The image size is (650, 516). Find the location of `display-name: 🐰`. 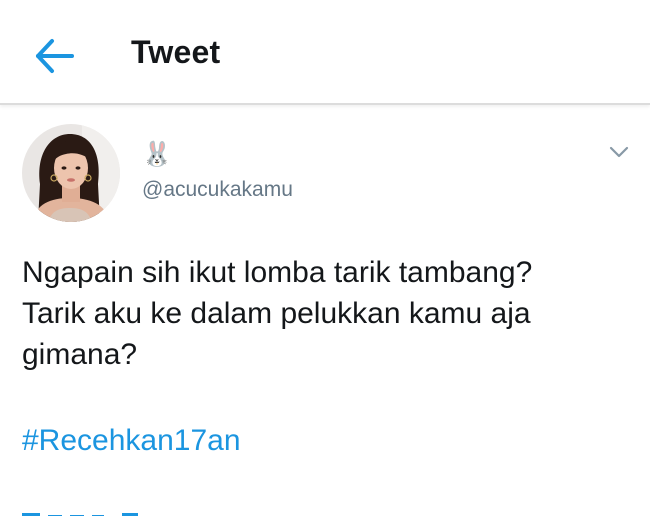

display-name: 🐰 is located at coordinates (157, 155).